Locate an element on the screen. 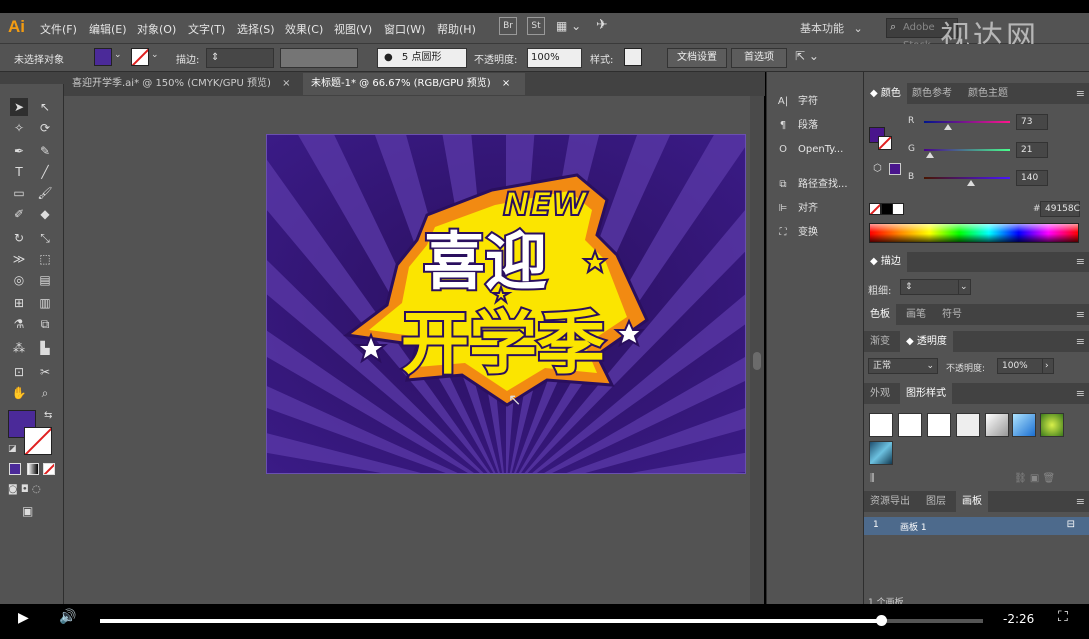 The height and width of the screenshot is (639, 1089). menu-type: 文字(T) is located at coordinates (206, 29).